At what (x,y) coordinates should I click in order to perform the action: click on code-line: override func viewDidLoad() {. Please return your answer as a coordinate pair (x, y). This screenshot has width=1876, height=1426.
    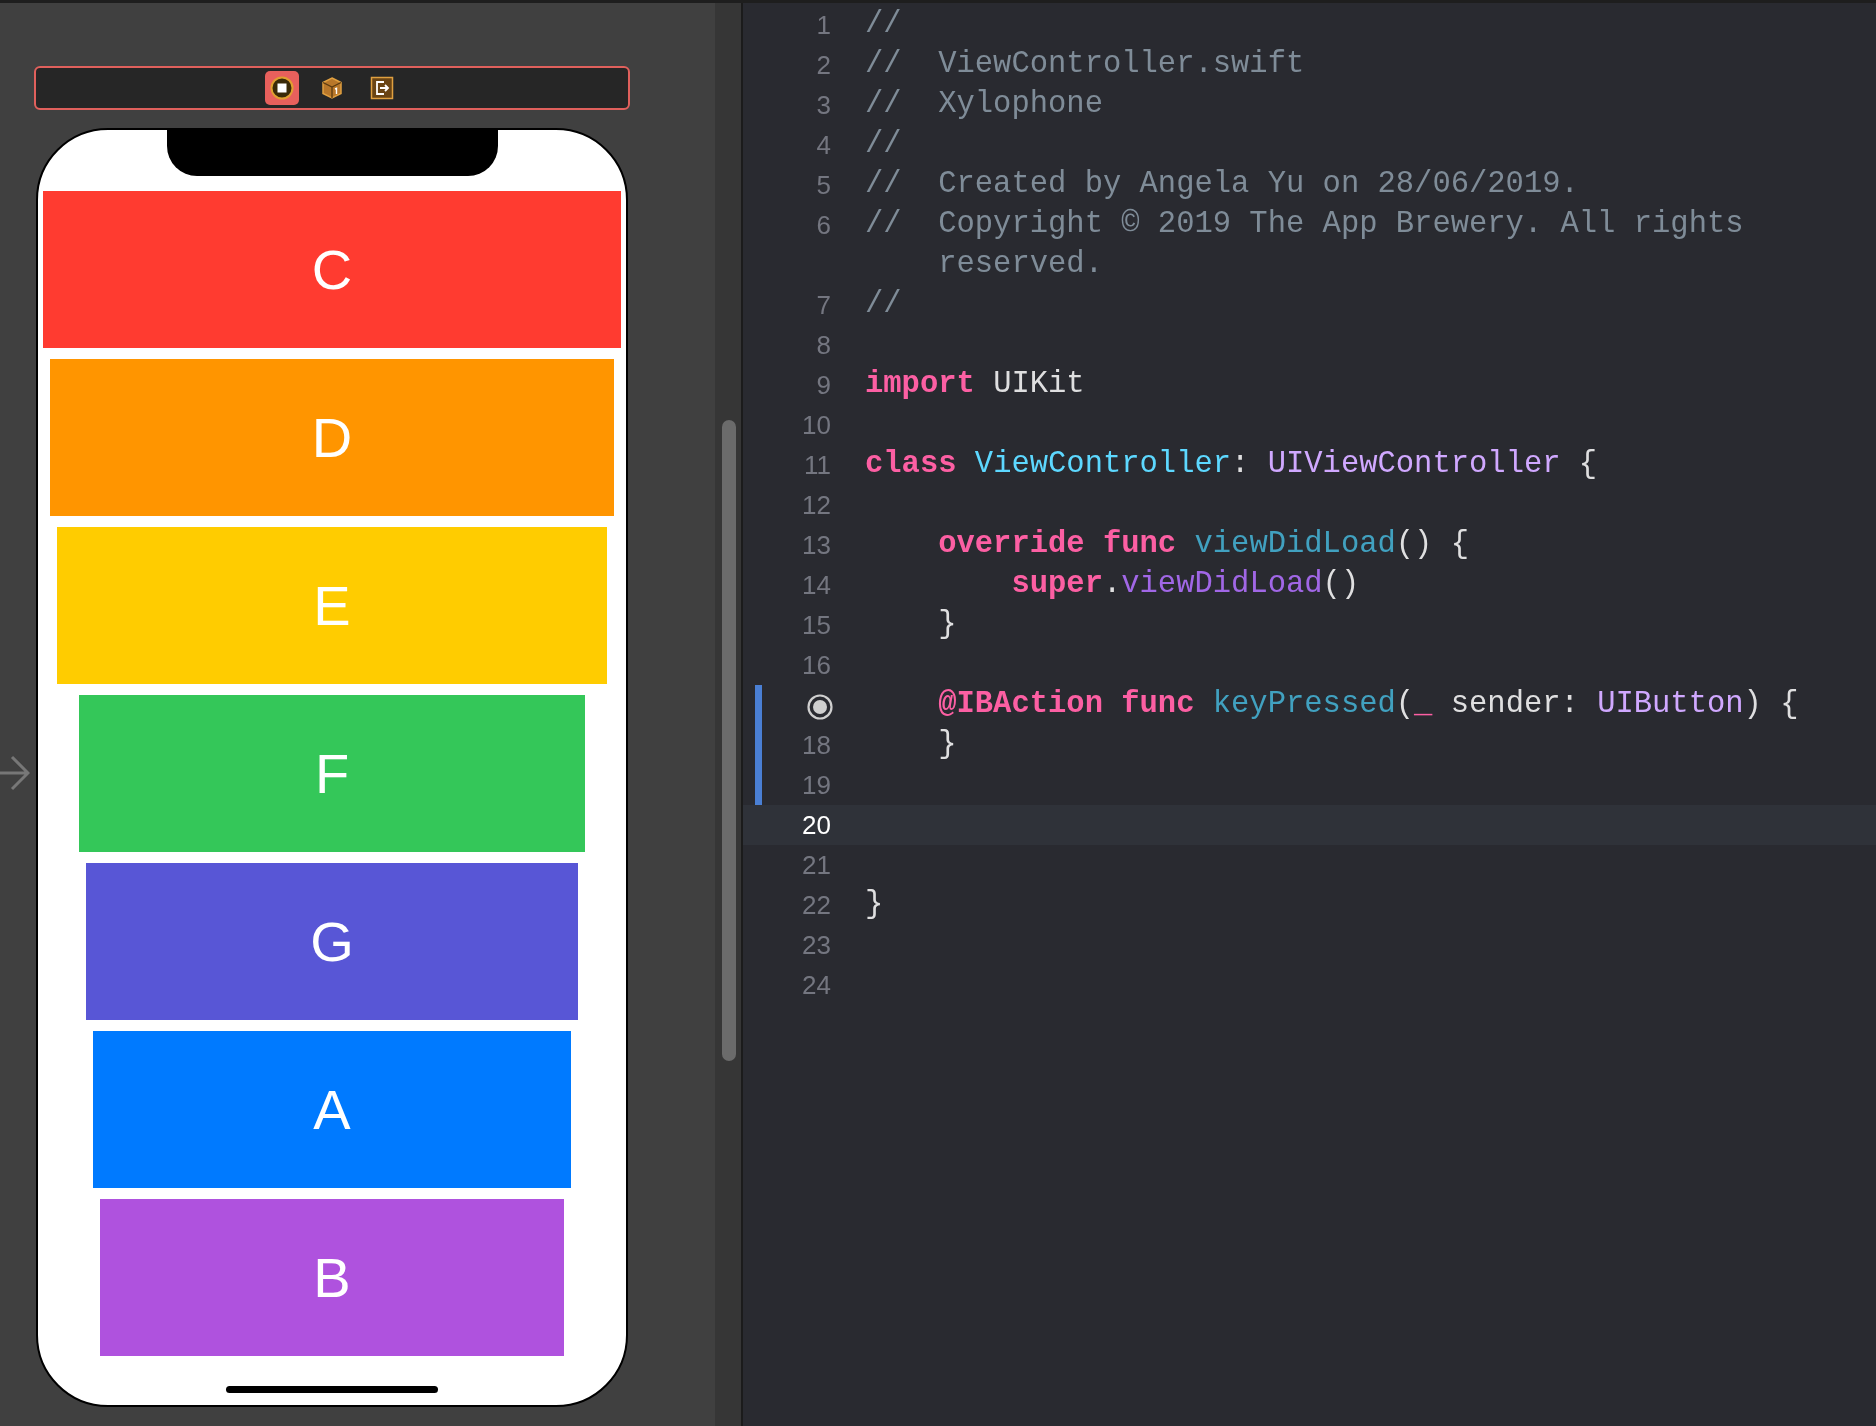
    Looking at the image, I should click on (1203, 545).